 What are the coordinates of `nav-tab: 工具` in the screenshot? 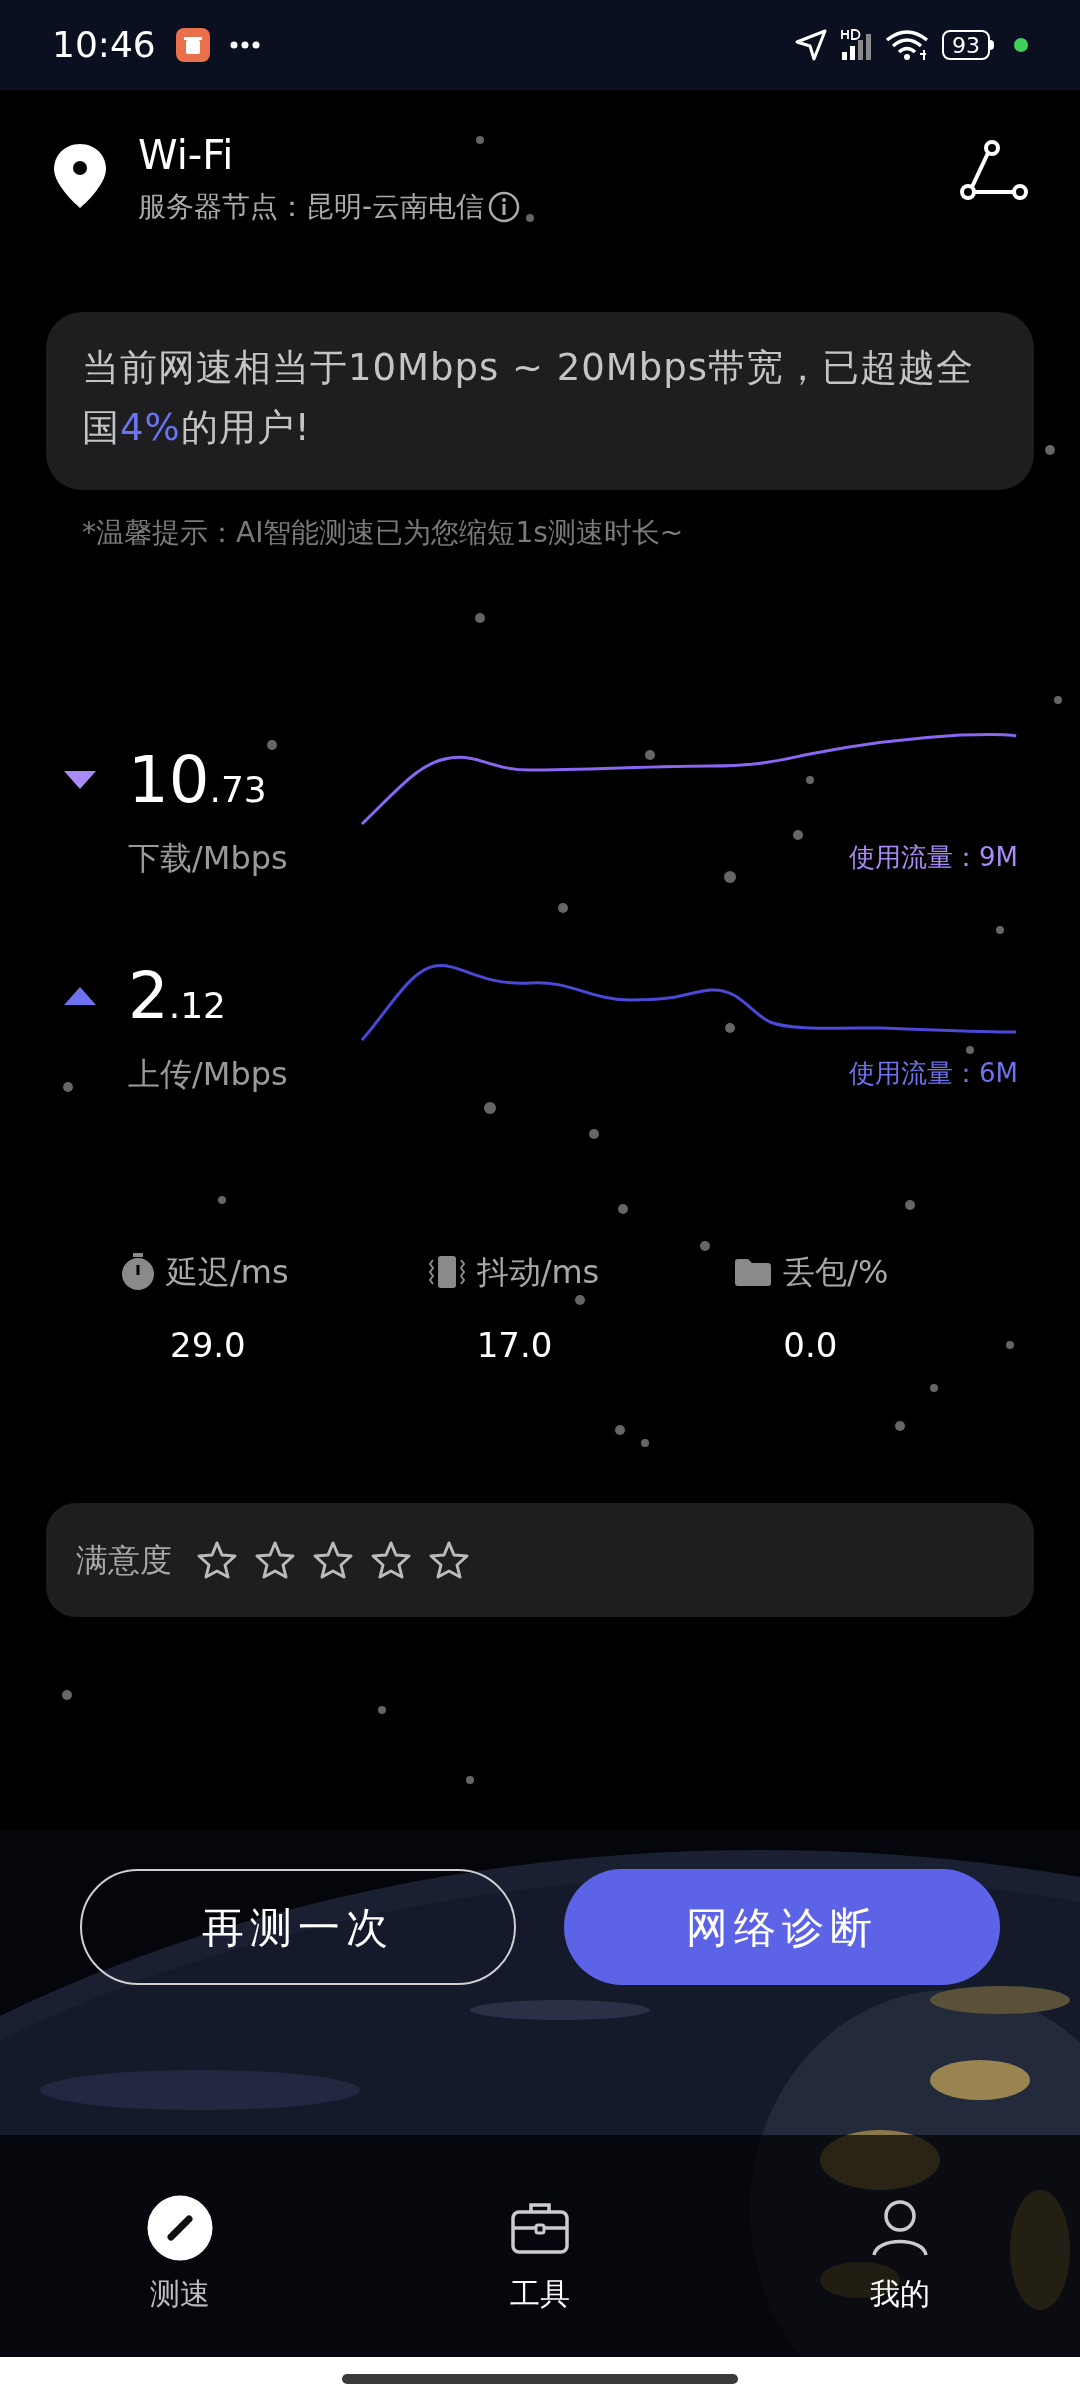 It's located at (540, 2246).